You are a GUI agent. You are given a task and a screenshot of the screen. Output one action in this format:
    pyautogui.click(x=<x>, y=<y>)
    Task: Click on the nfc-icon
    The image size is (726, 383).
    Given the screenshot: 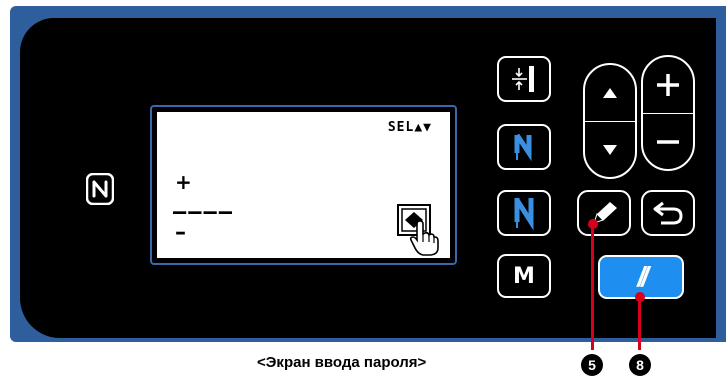 What is the action you would take?
    pyautogui.click(x=100, y=189)
    